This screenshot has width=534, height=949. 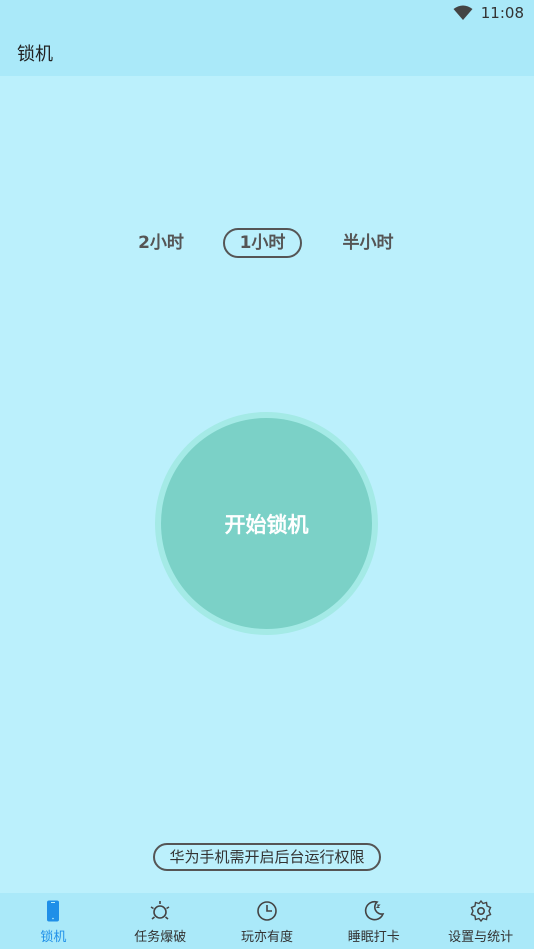 I want to click on app-bar: 锁机, so click(x=267, y=52).